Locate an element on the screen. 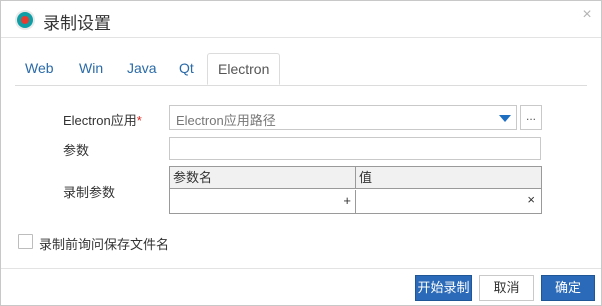 Image resolution: width=602 pixels, height=306 pixels. cancel-button: 取消 is located at coordinates (506, 288).